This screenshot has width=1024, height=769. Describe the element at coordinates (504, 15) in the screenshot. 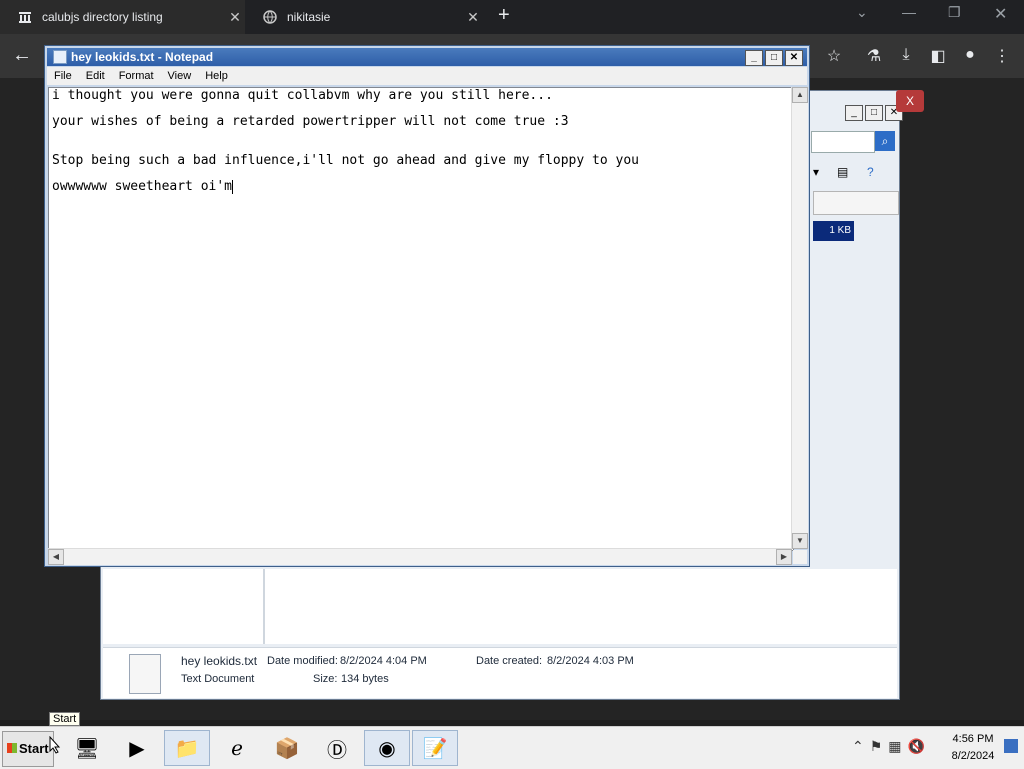

I see `new-tab-button: +` at that location.